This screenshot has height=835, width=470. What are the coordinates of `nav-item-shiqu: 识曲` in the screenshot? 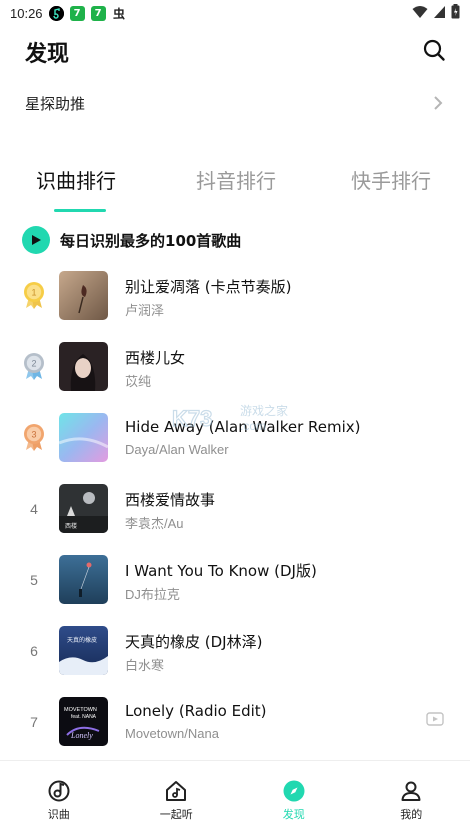 It's located at (59, 798).